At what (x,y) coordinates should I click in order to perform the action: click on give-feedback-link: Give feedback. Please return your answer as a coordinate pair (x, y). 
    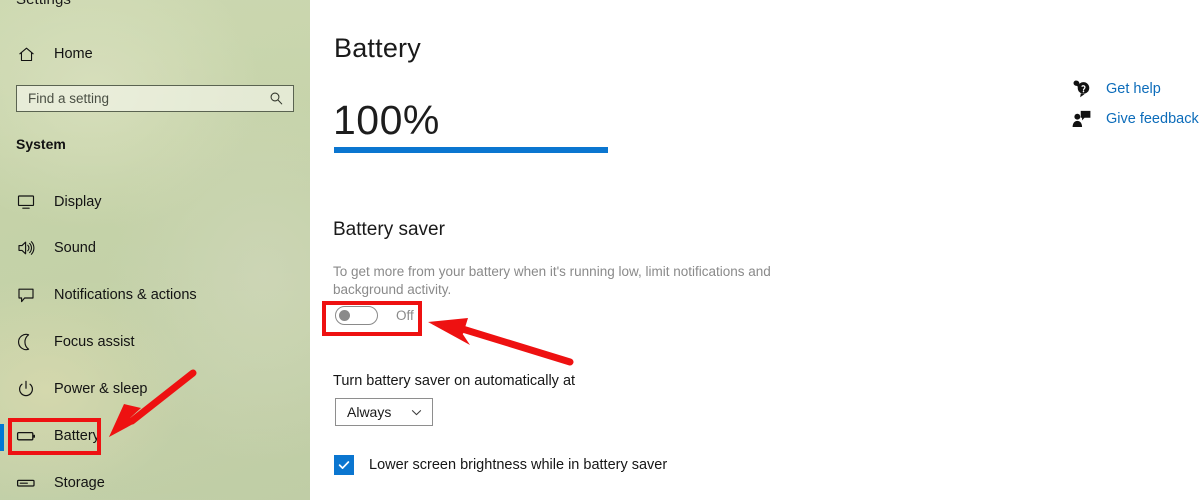
    Looking at the image, I should click on (1134, 119).